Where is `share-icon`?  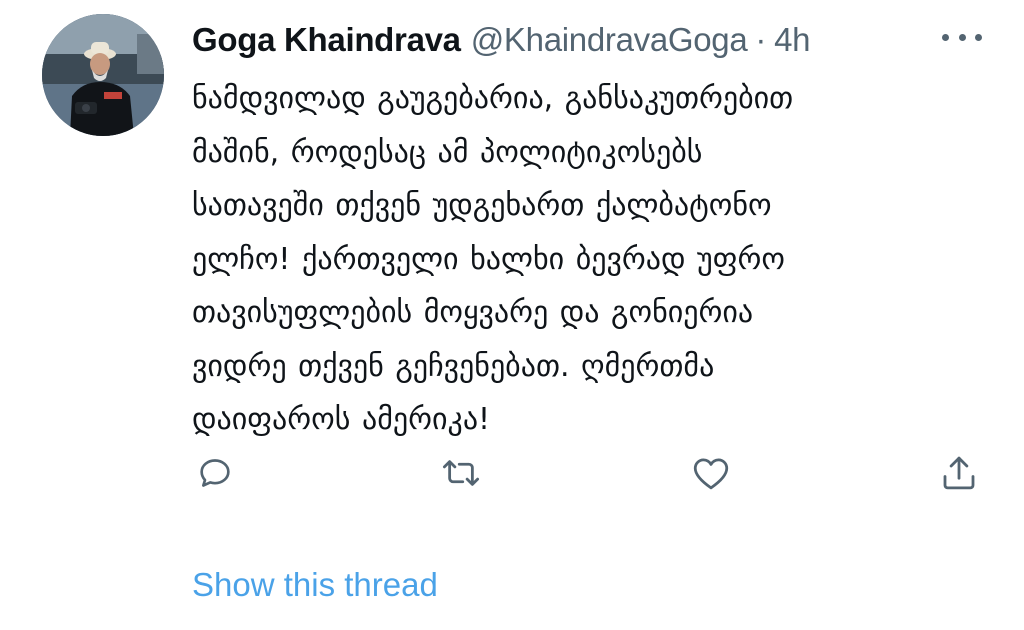 share-icon is located at coordinates (959, 473).